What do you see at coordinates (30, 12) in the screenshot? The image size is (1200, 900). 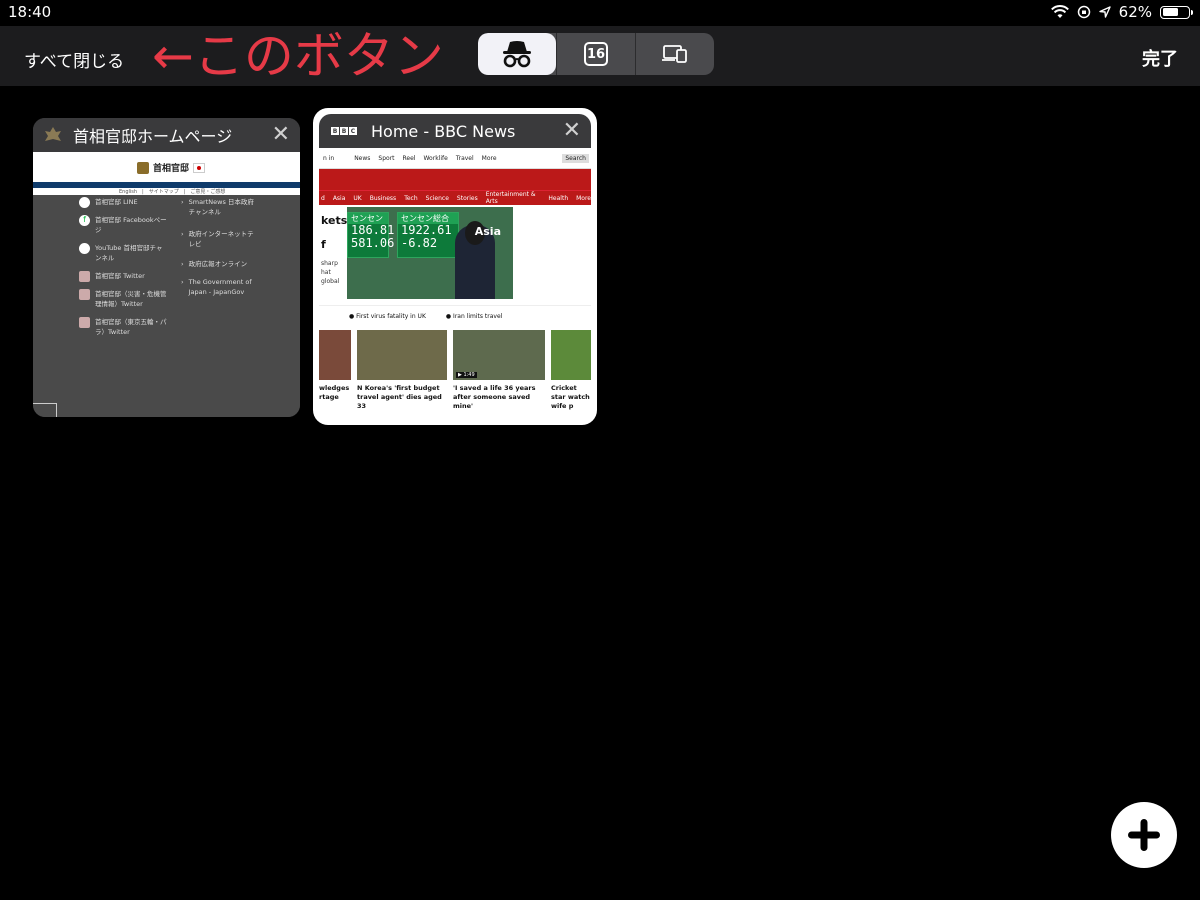 I see `status-time: 18:40` at bounding box center [30, 12].